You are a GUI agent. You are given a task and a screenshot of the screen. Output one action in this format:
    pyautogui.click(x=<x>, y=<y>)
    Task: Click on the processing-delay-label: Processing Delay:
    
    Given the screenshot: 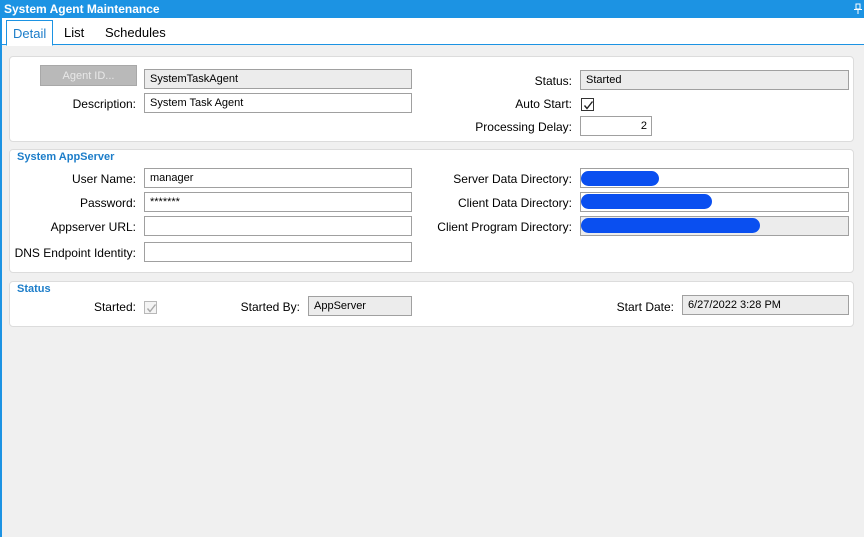 What is the action you would take?
    pyautogui.click(x=523, y=127)
    